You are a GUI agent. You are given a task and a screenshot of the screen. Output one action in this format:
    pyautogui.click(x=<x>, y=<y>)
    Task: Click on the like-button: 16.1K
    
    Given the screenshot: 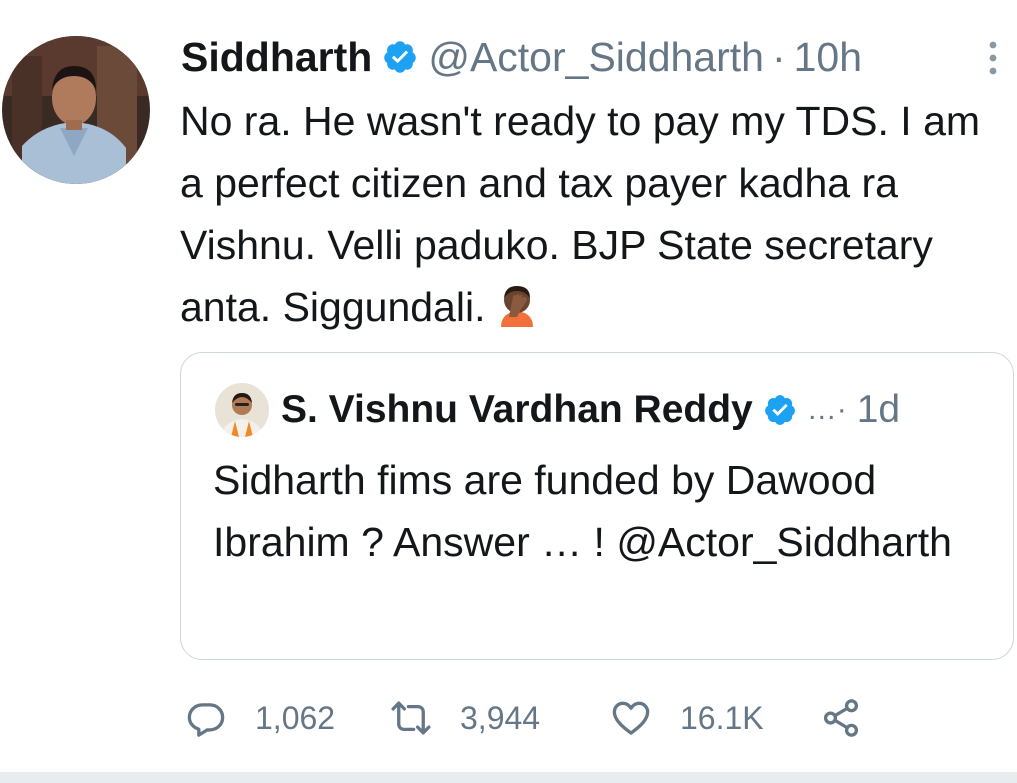 What is the action you would take?
    pyautogui.click(x=715, y=718)
    